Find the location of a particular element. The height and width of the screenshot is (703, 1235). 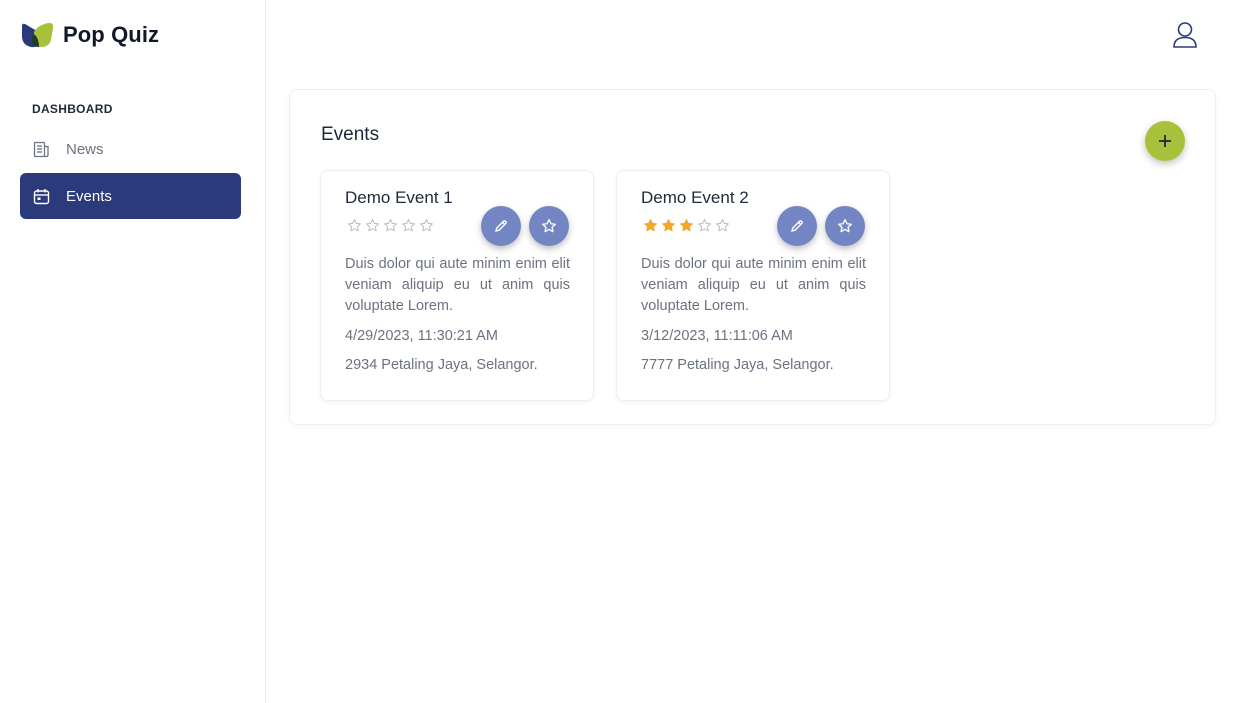

event-location: 7777 Petaling Jaya, Selangor. is located at coordinates (737, 365).